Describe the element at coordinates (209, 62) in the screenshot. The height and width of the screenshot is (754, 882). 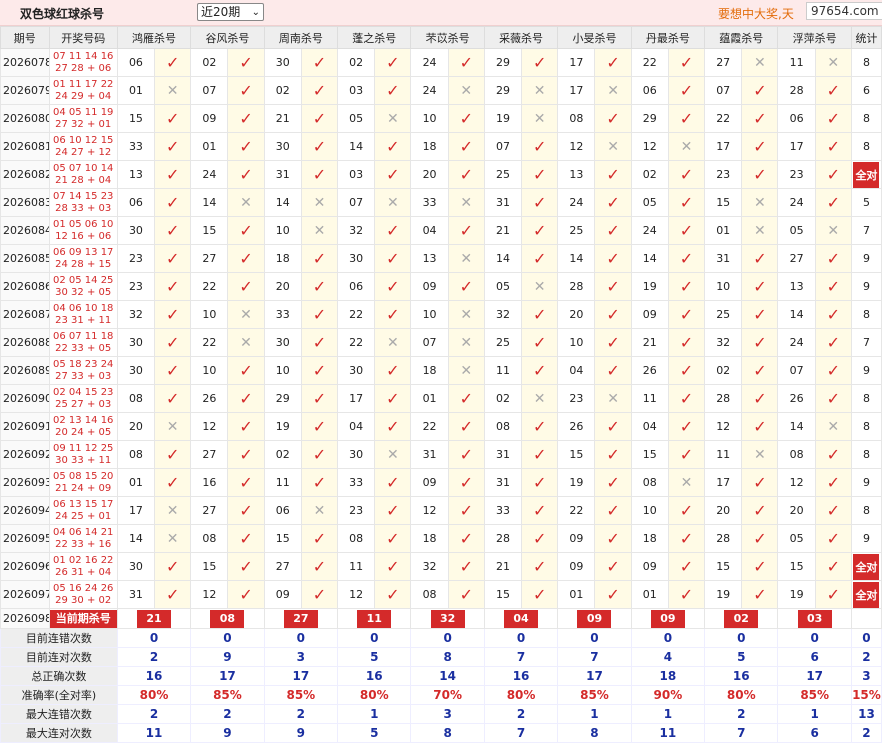
I see `kill-number-cell: 02` at that location.